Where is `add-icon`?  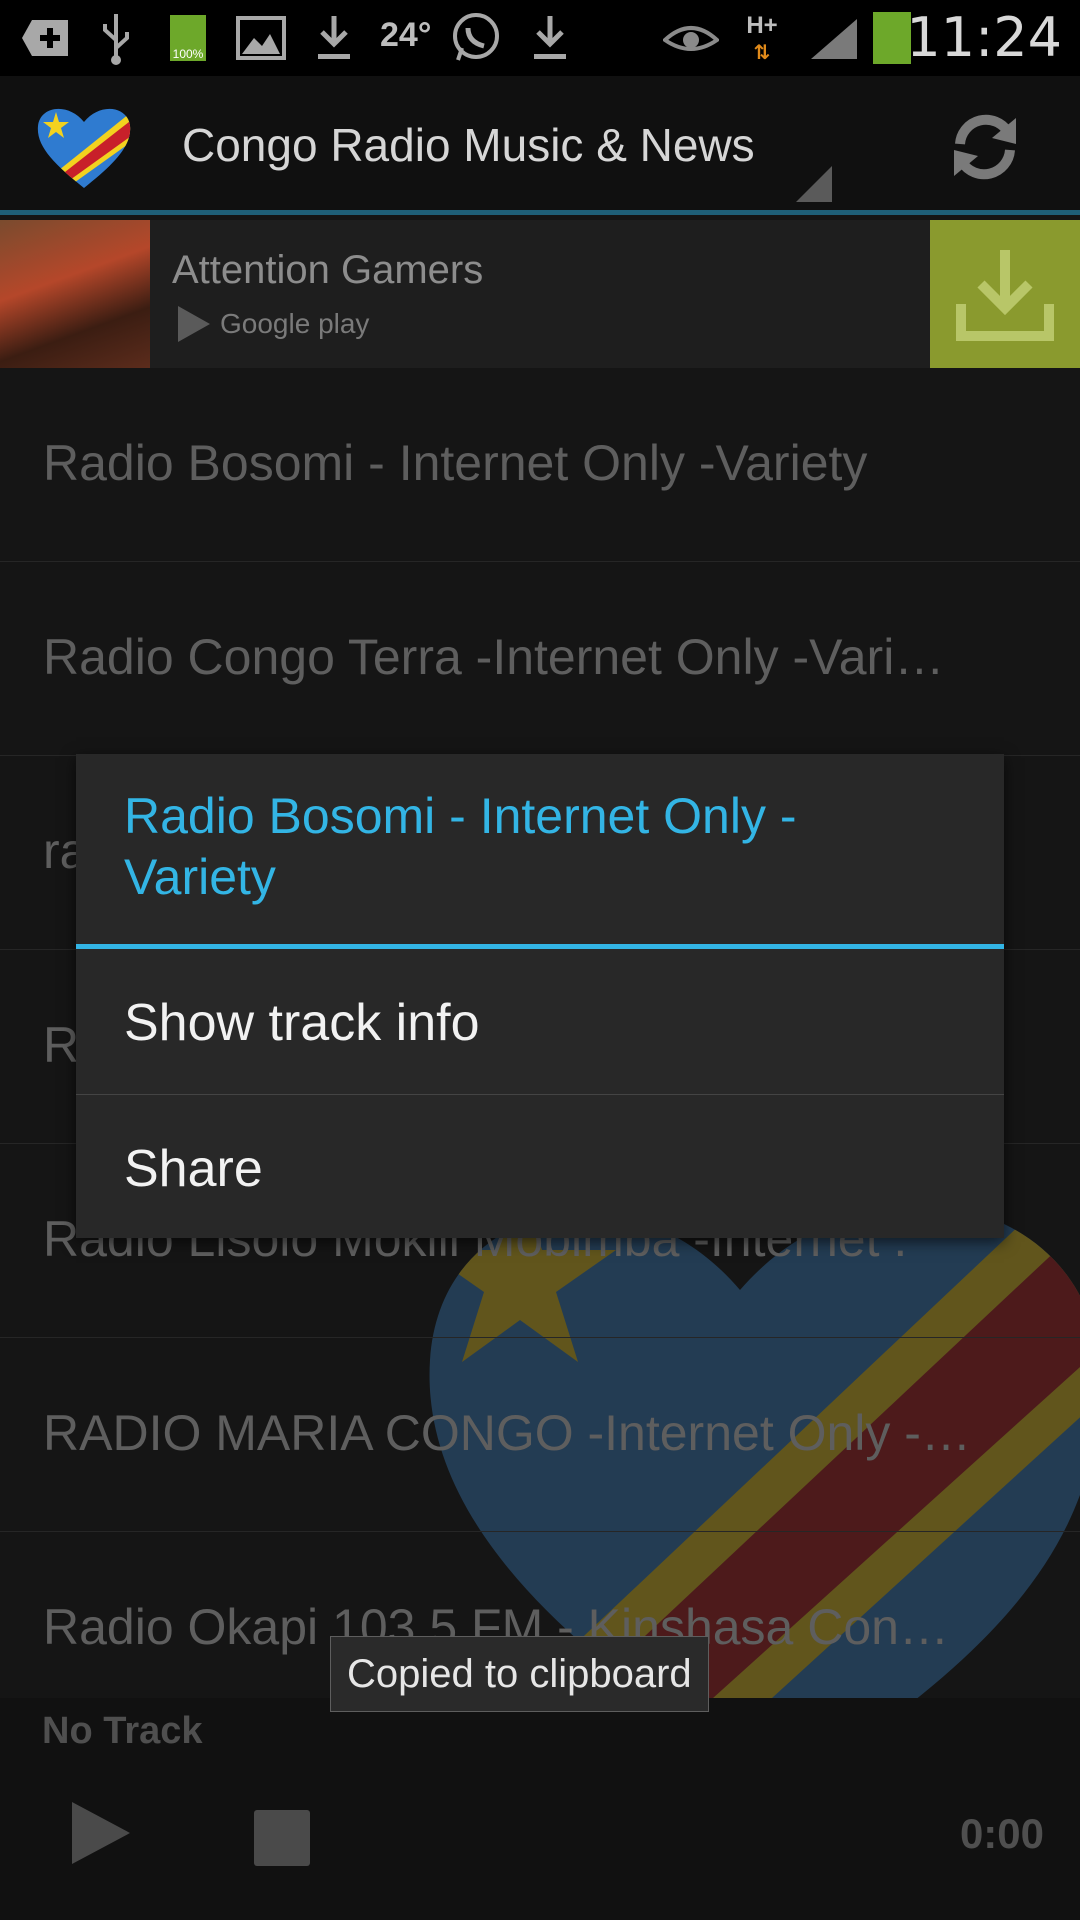 add-icon is located at coordinates (46, 38).